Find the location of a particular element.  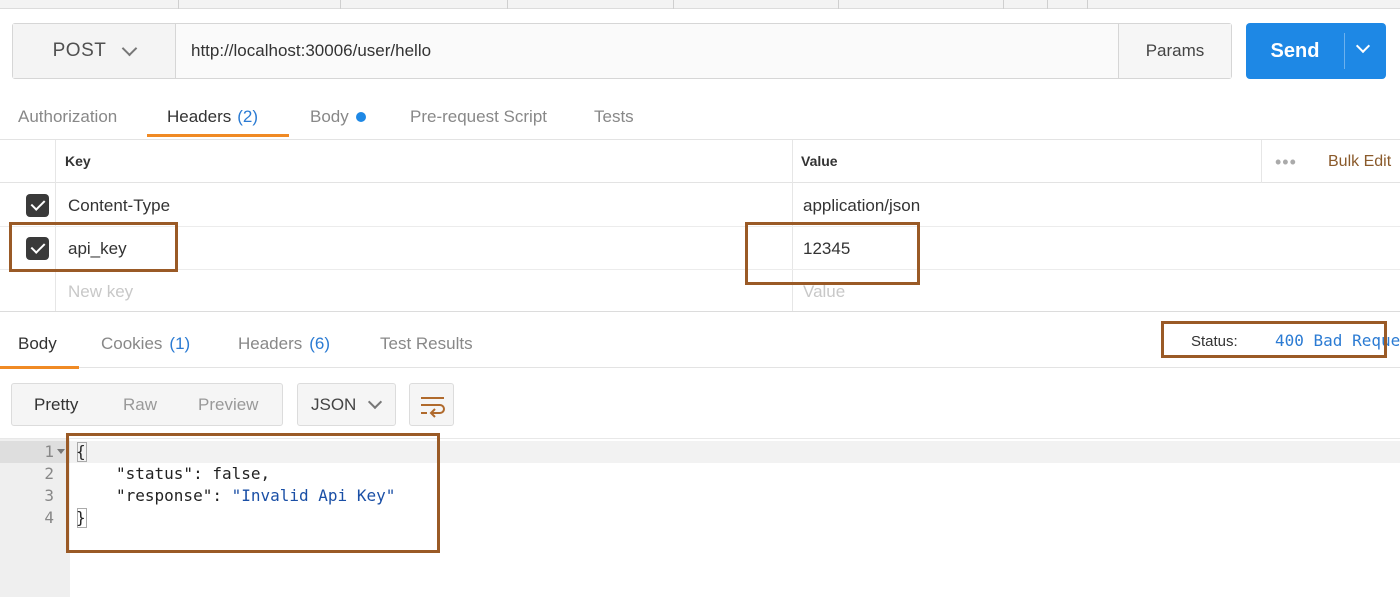

key-column-header: Key is located at coordinates (78, 161).